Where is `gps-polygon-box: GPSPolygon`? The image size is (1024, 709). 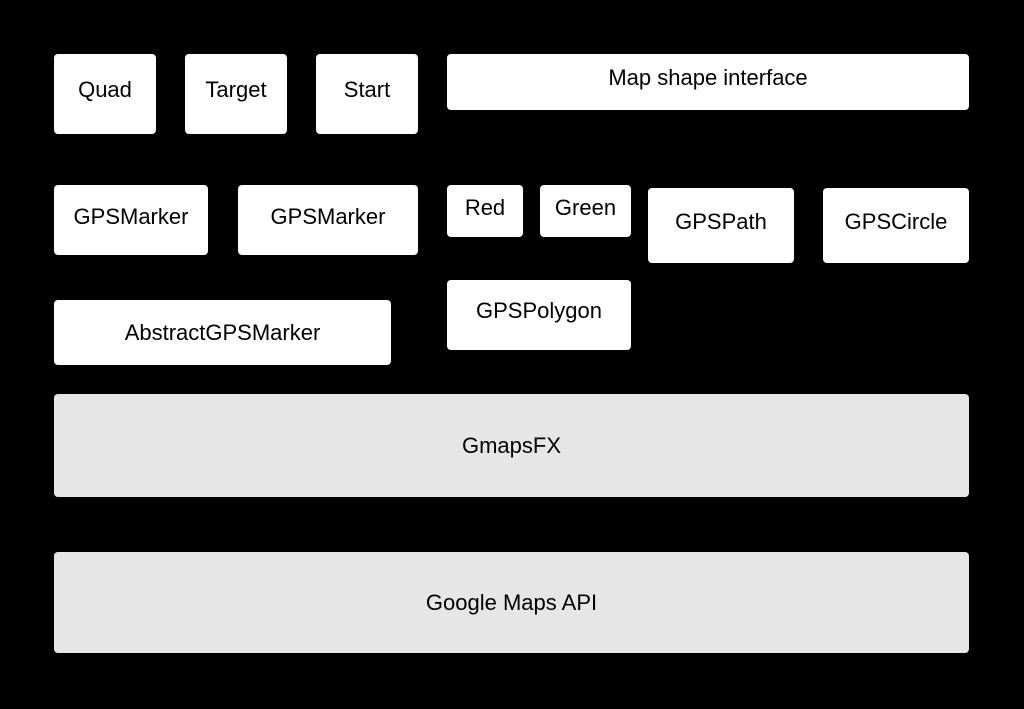
gps-polygon-box: GPSPolygon is located at coordinates (539, 315).